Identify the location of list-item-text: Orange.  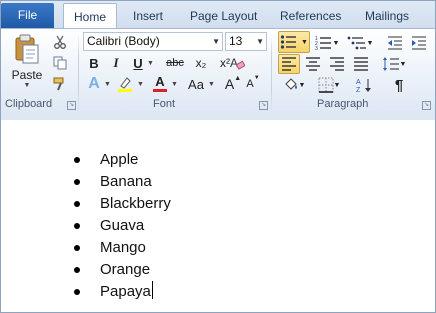
(125, 269).